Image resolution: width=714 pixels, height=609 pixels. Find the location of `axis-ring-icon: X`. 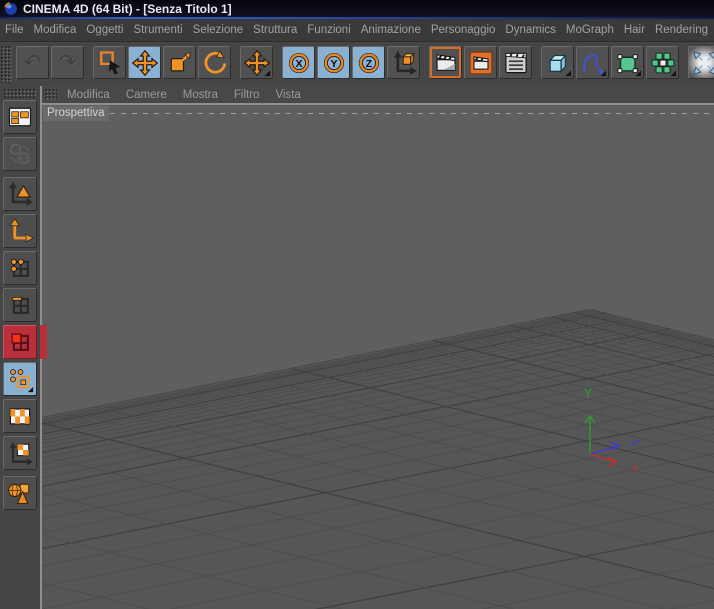

axis-ring-icon: X is located at coordinates (298, 62).